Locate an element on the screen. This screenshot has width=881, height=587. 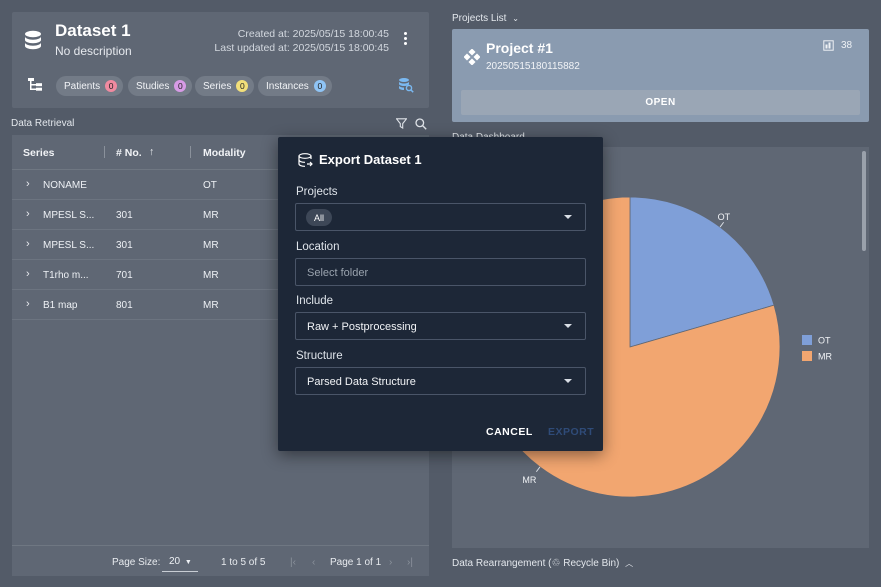
project-diamond-icon is located at coordinates (472, 57).